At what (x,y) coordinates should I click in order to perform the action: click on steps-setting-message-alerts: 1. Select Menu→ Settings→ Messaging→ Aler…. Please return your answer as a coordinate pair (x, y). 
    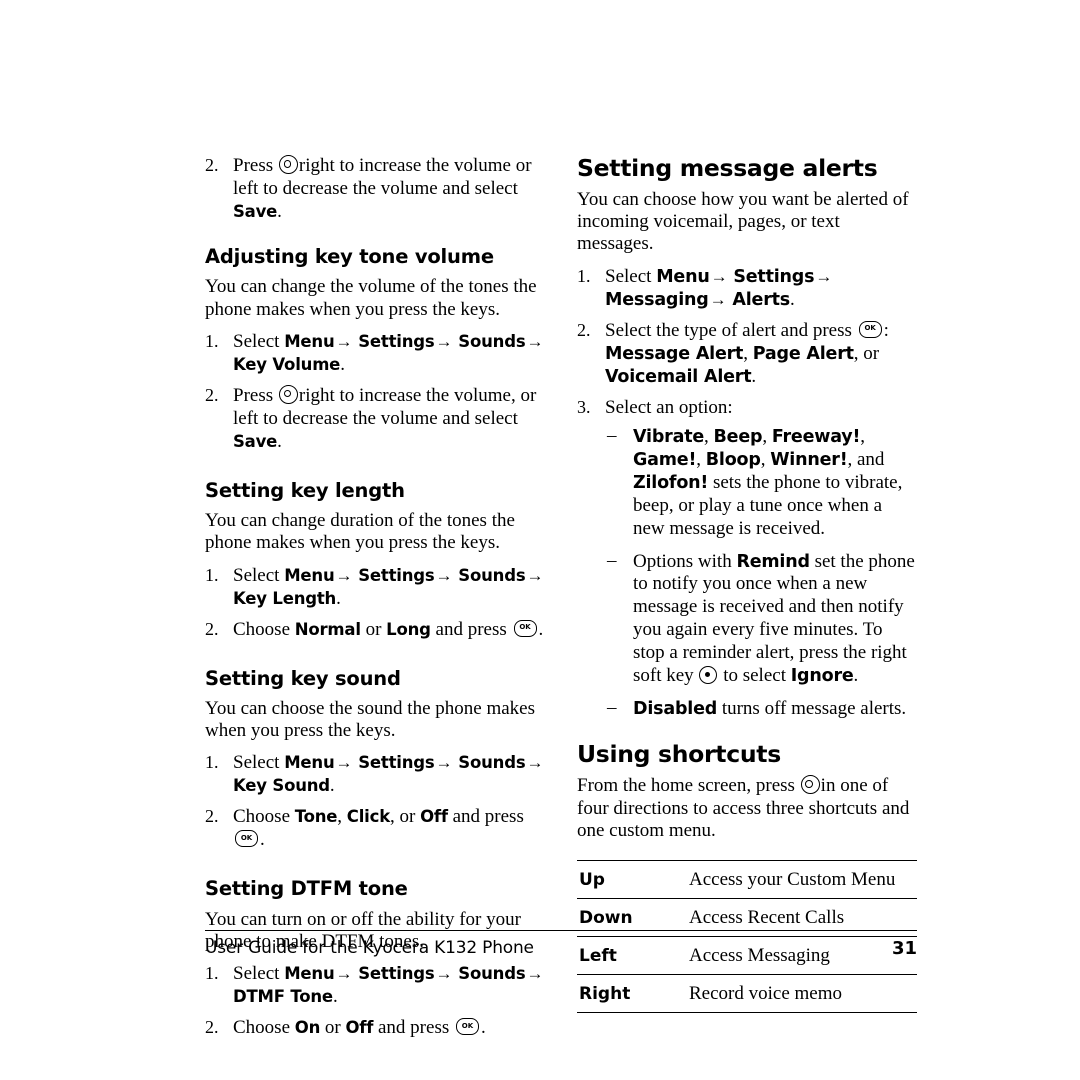
    Looking at the image, I should click on (747, 494).